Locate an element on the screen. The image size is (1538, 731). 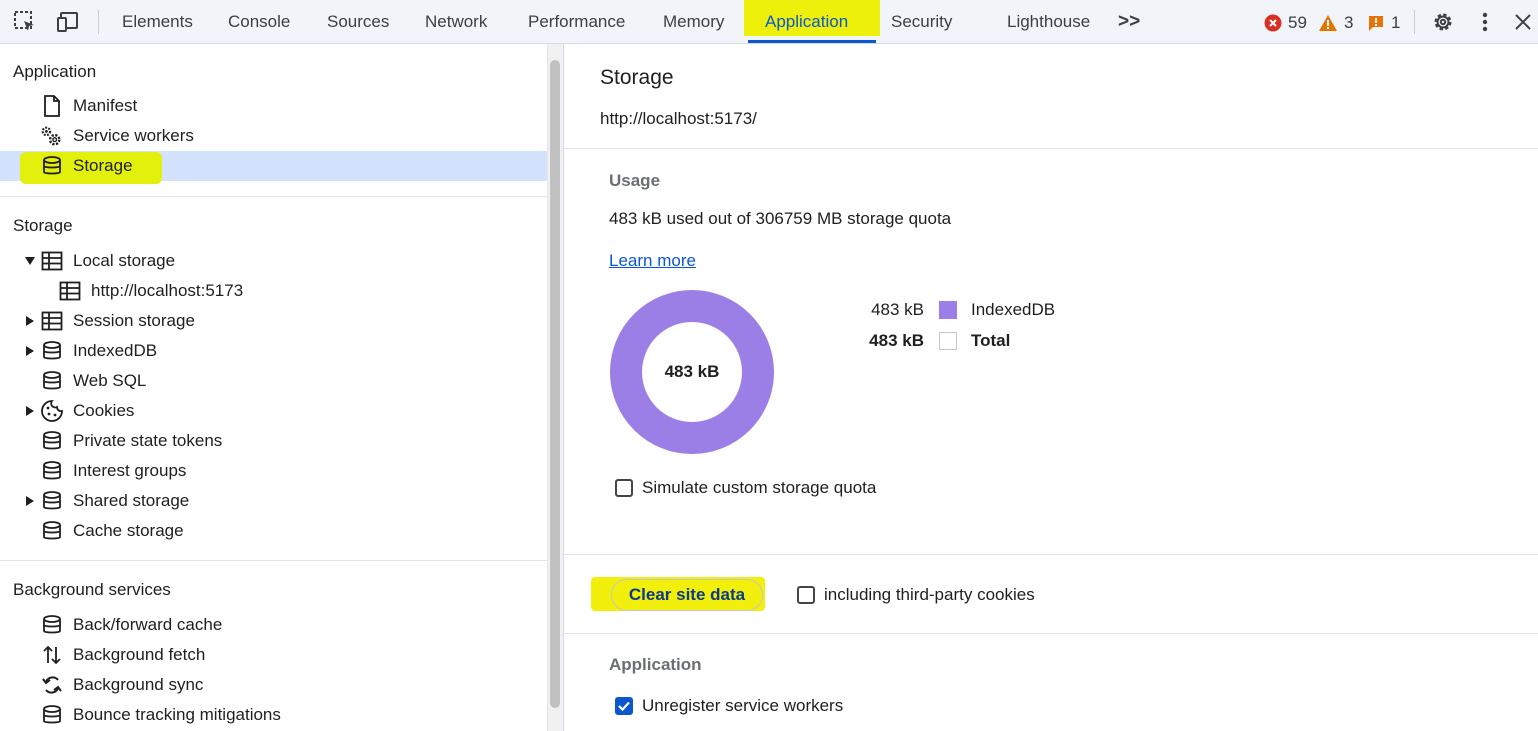
sidebar-item-indexeddb: IndexedDB is located at coordinates (273, 351).